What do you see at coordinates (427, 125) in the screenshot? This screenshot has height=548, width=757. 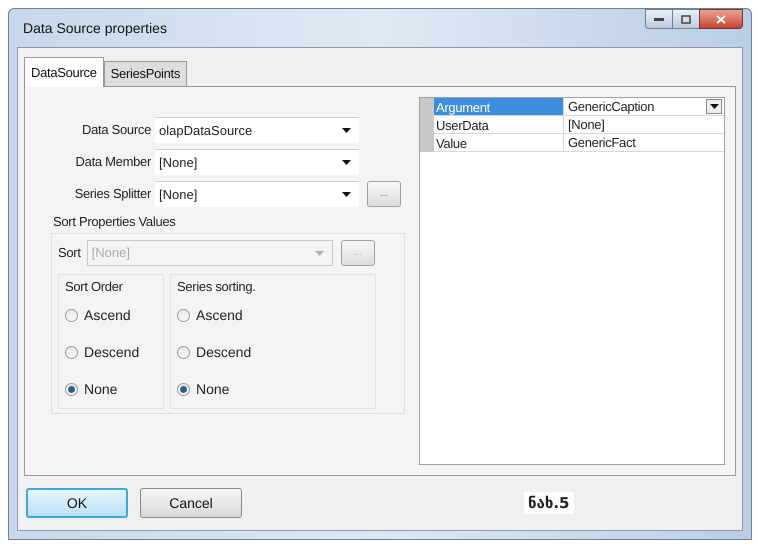 I see `row-header-column` at bounding box center [427, 125].